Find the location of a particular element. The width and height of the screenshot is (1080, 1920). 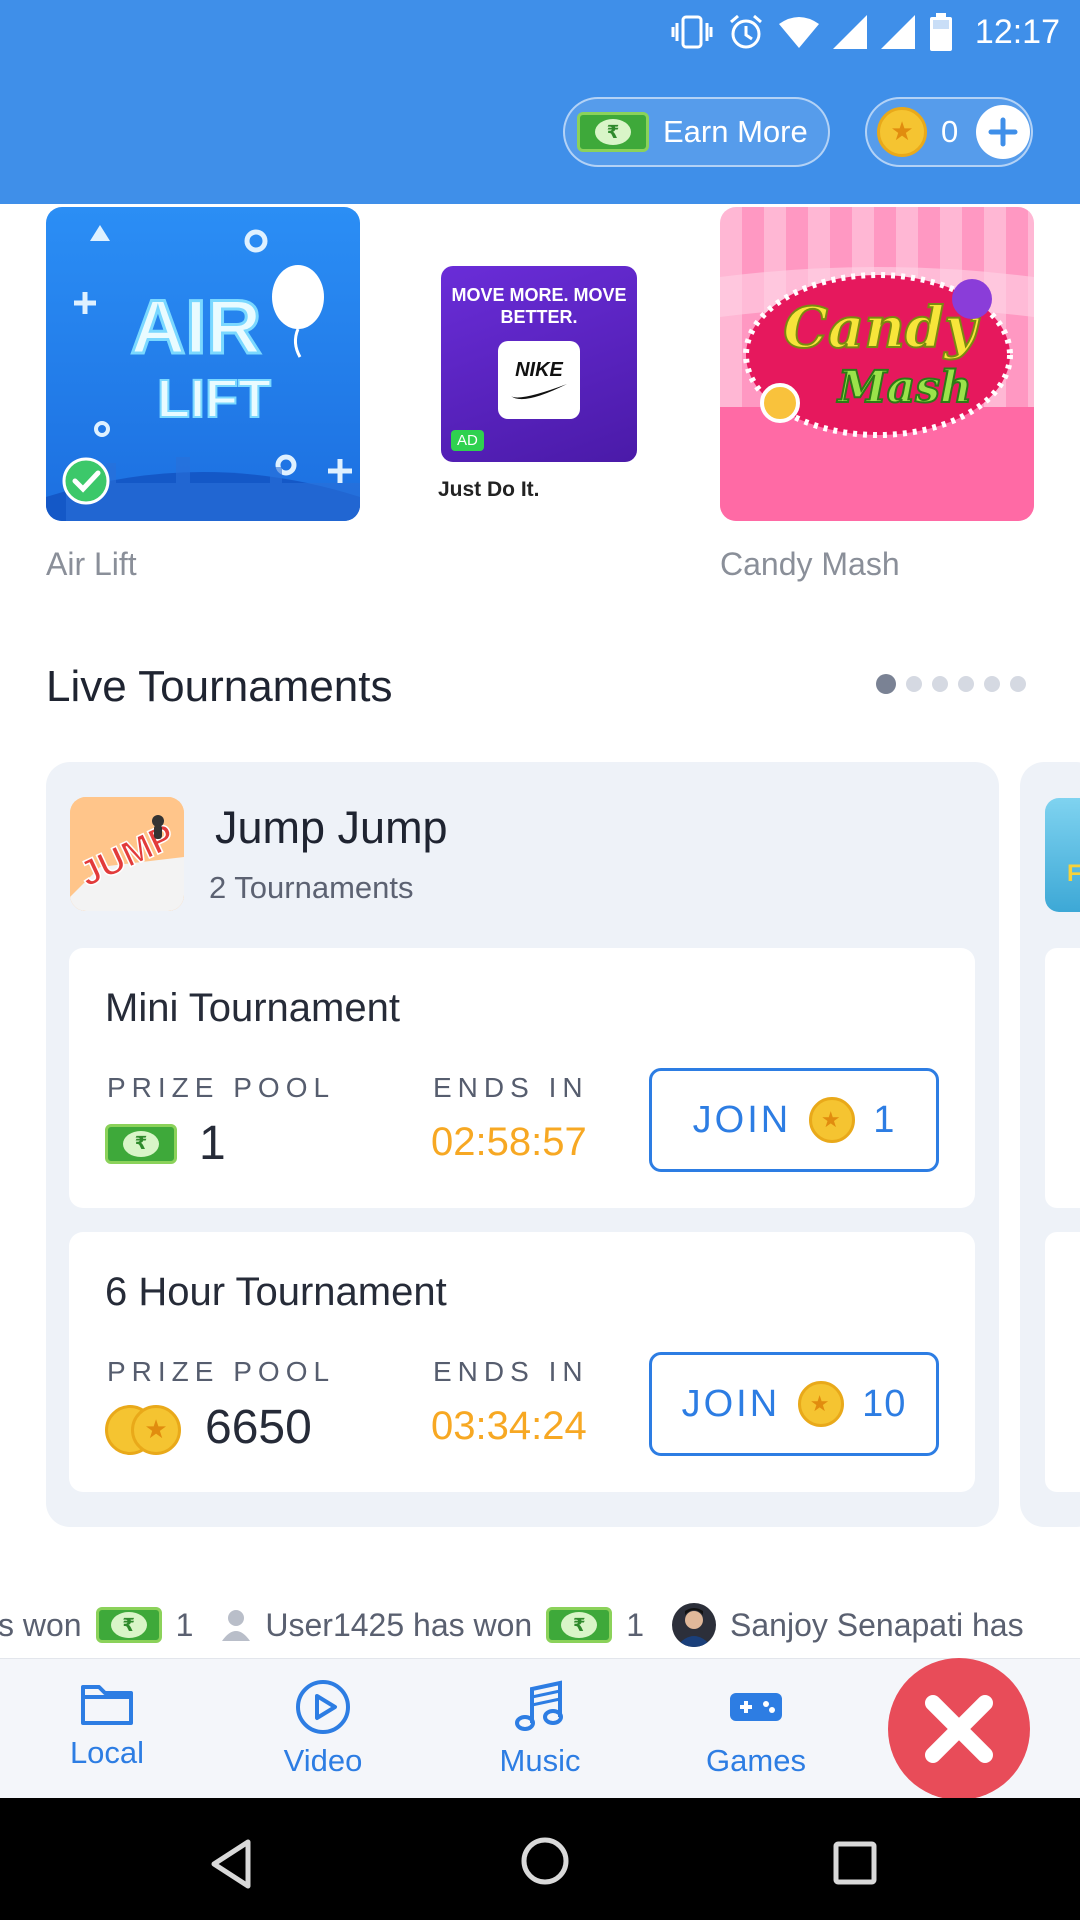

ticker-item: s won ₹ 1 is located at coordinates (96, 1625).